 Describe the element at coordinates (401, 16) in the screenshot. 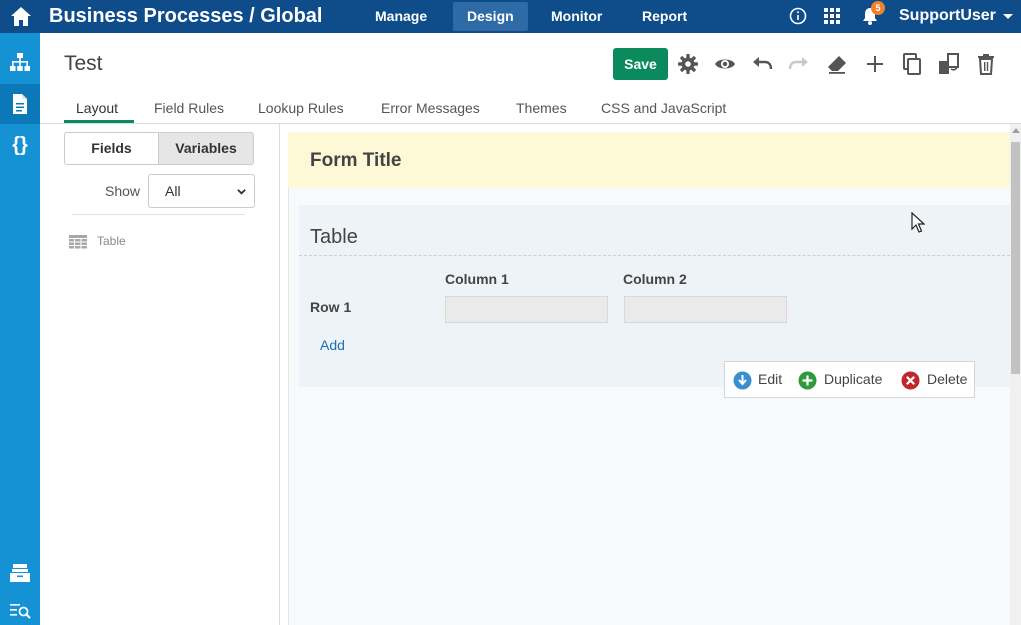

I see `nav-manage: Manage` at that location.